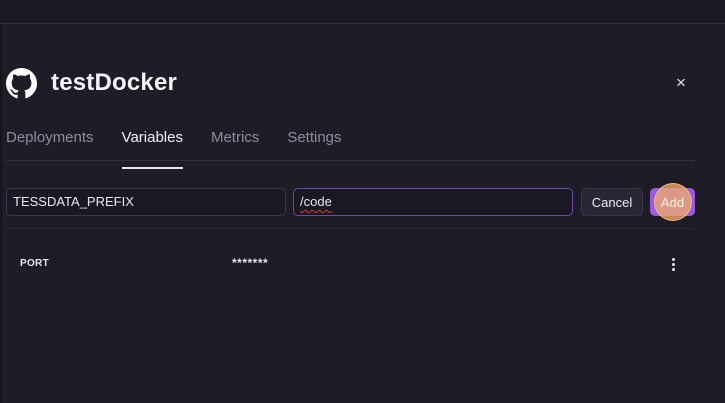 This screenshot has height=403, width=725. Describe the element at coordinates (250, 263) in the screenshot. I see `variable-value-masked: *******` at that location.